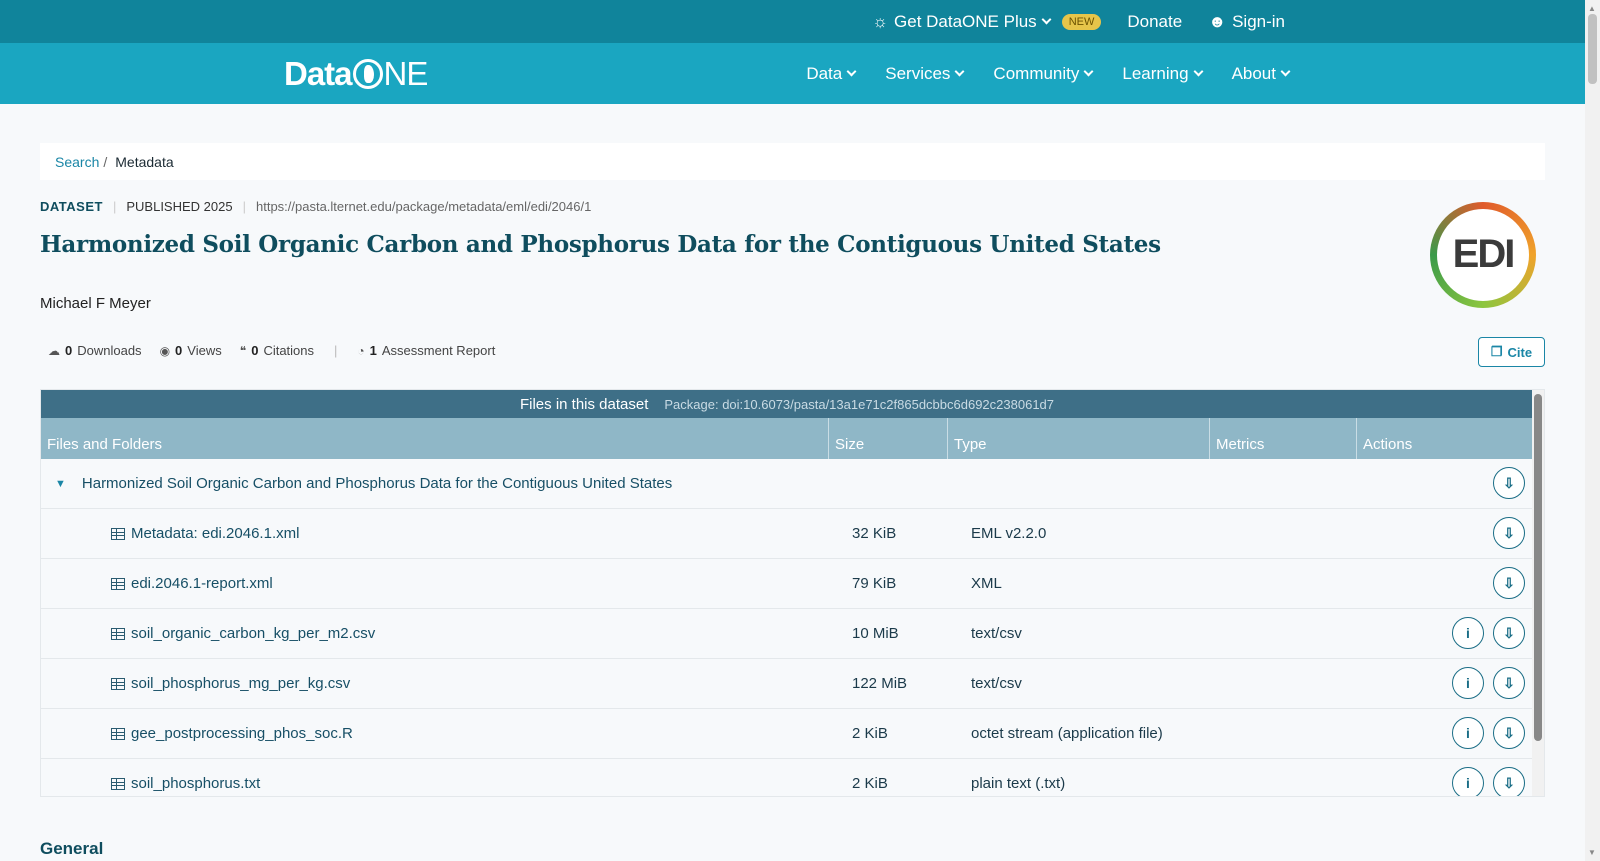 The width and height of the screenshot is (1600, 861). I want to click on cite-button: ❐ Cite, so click(1511, 352).